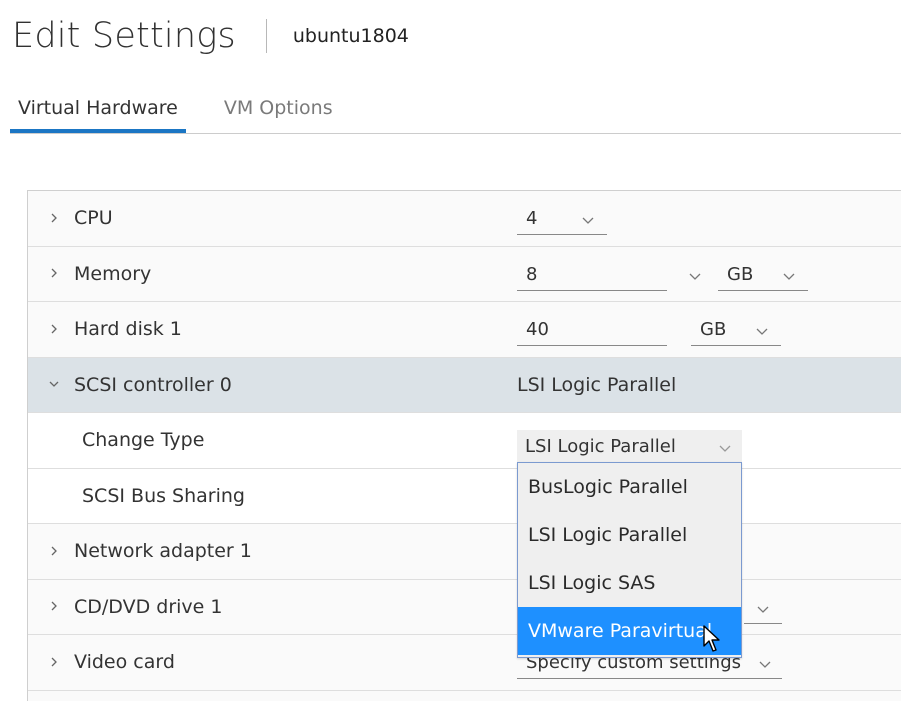 The image size is (901, 719). I want to click on memory-input: 8, so click(592, 275).